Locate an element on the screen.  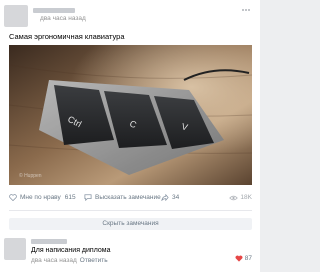
views-counter: 18K is located at coordinates (240, 197).